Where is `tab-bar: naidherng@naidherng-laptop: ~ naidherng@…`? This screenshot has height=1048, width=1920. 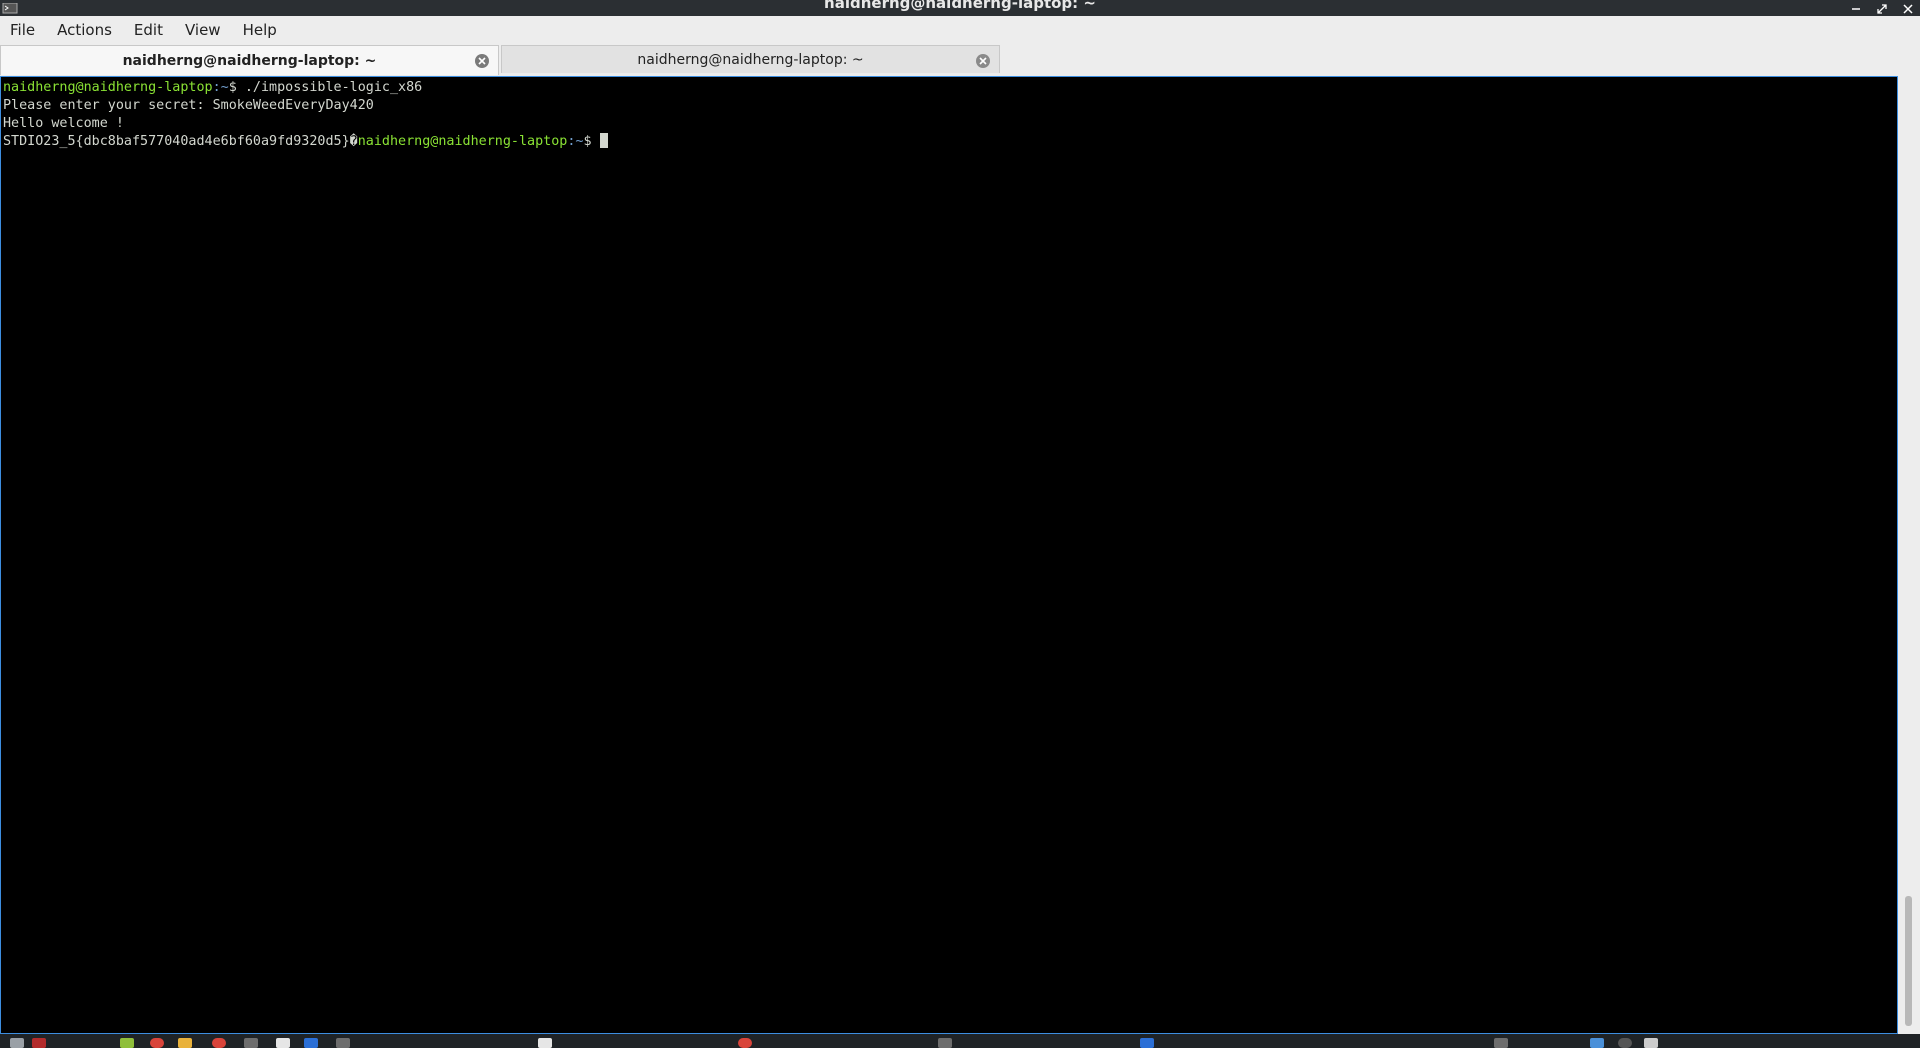
tab-bar: naidherng@naidherng-laptop: ~ naidherng@… is located at coordinates (960, 60).